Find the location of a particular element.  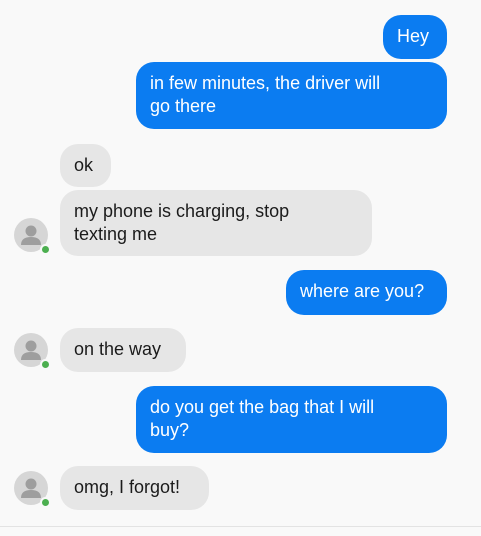

message-bubble-outgoing: in few minutes, the driver will go there is located at coordinates (291, 95).